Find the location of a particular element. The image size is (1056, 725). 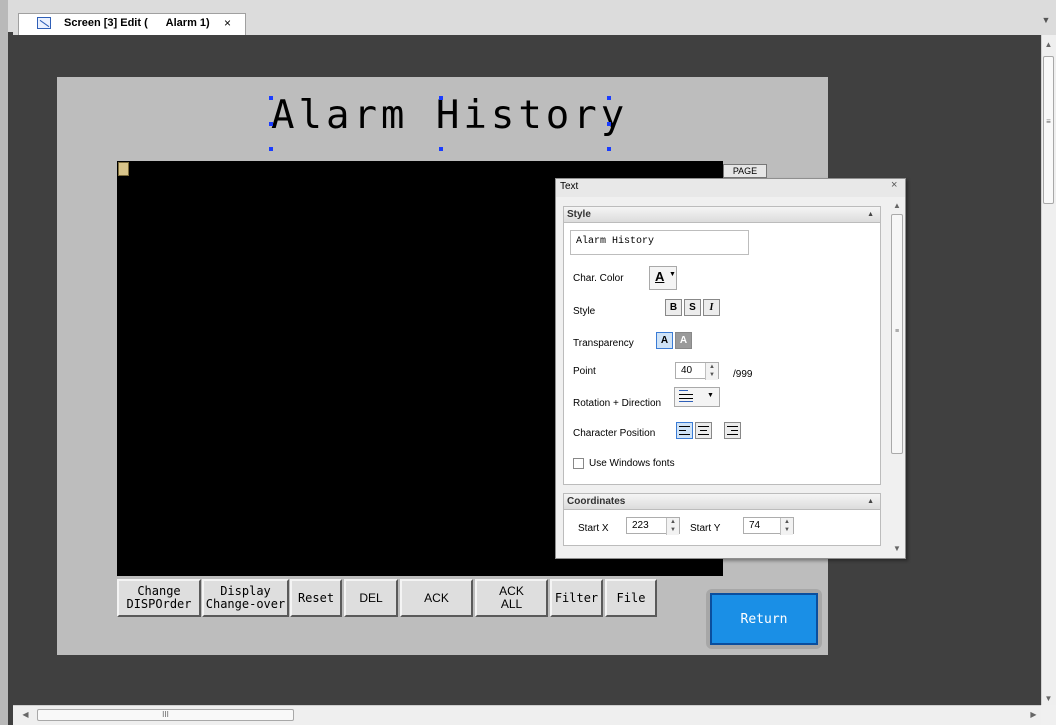

button-label: Filter is located at coordinates (576, 597).